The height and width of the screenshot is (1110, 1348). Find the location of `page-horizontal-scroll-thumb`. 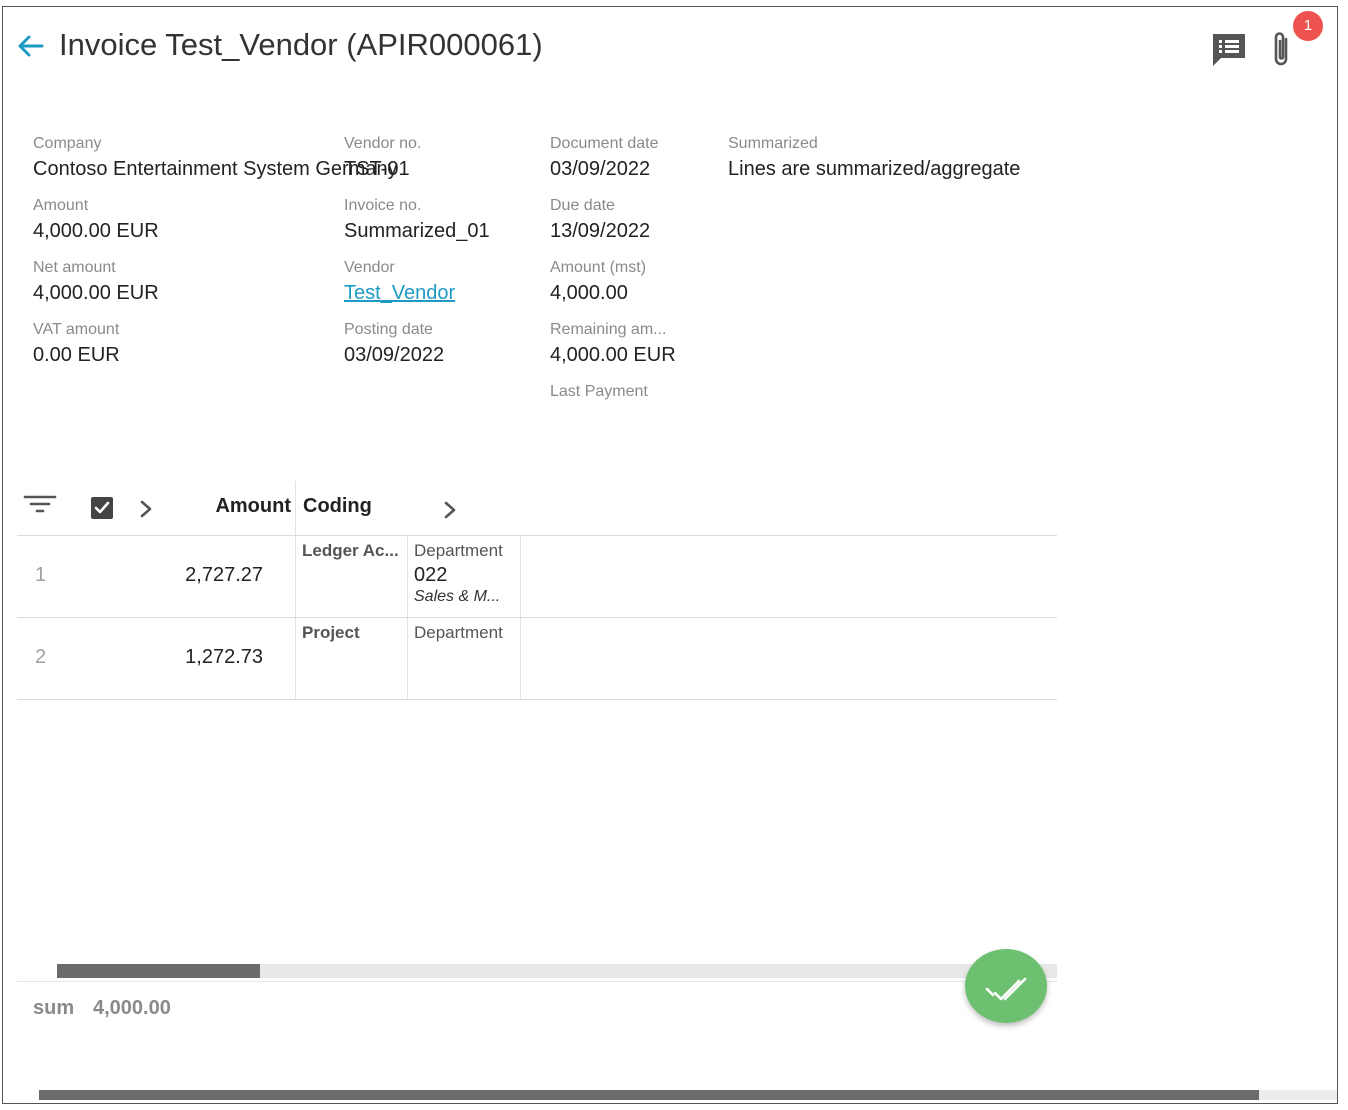

page-horizontal-scroll-thumb is located at coordinates (649, 1095).